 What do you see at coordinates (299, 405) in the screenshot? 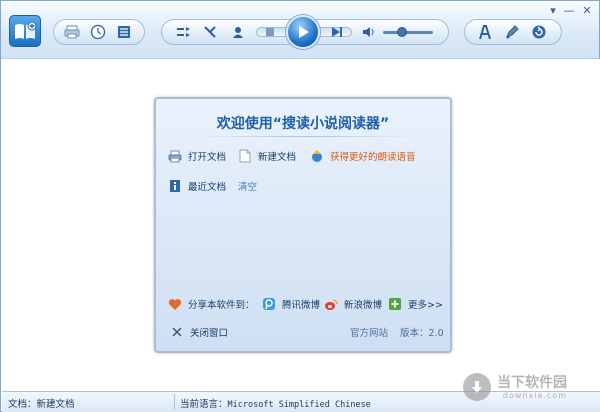
I see `status-language-value: Microsoft Simplified Chinese` at bounding box center [299, 405].